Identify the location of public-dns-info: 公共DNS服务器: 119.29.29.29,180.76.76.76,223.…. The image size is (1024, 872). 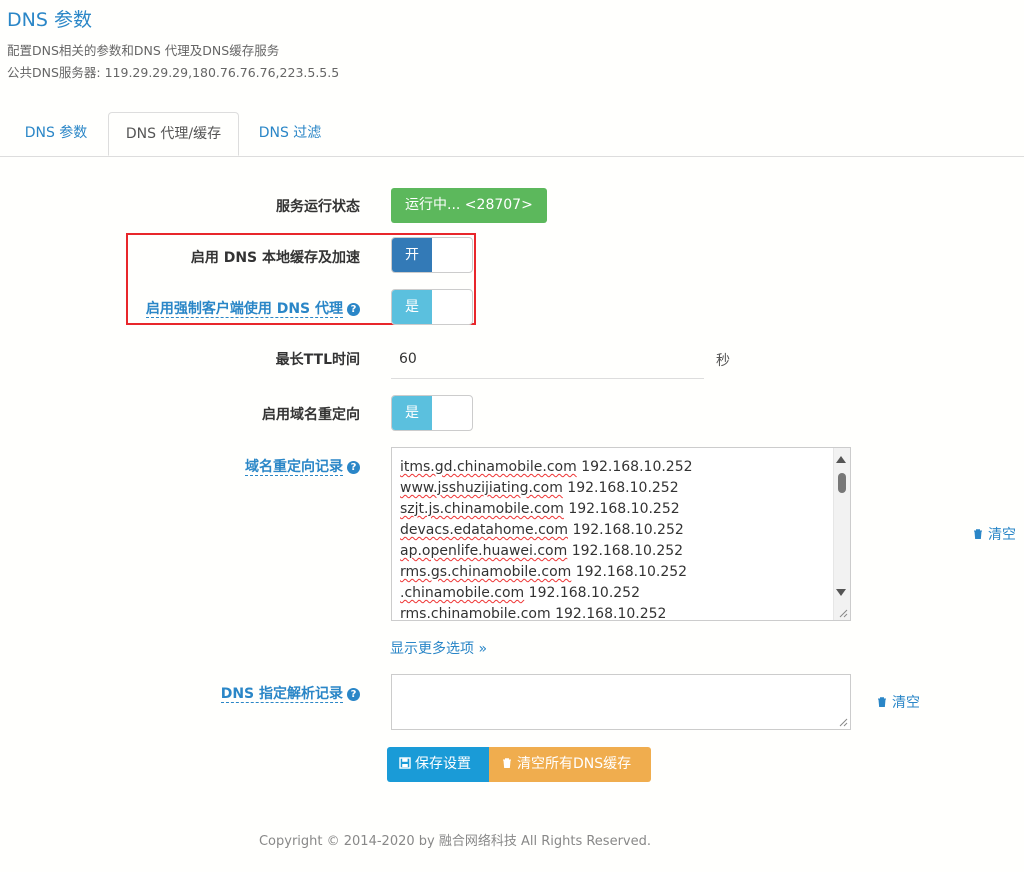
(173, 72).